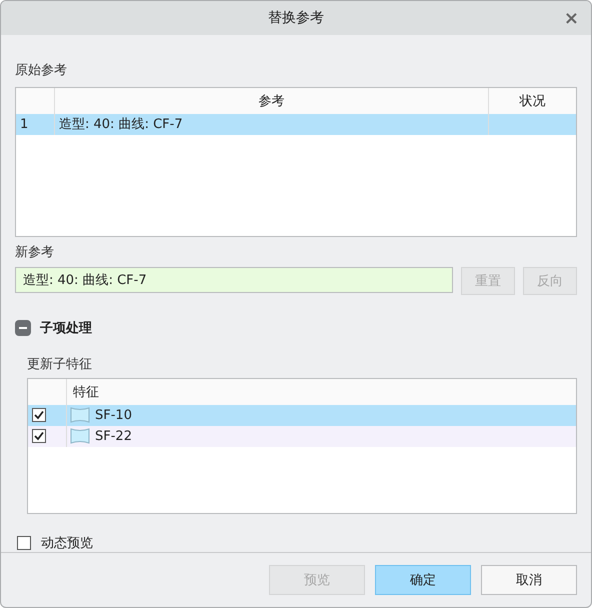 This screenshot has width=592, height=608. Describe the element at coordinates (571, 19) in the screenshot. I see `close-button: ×` at that location.